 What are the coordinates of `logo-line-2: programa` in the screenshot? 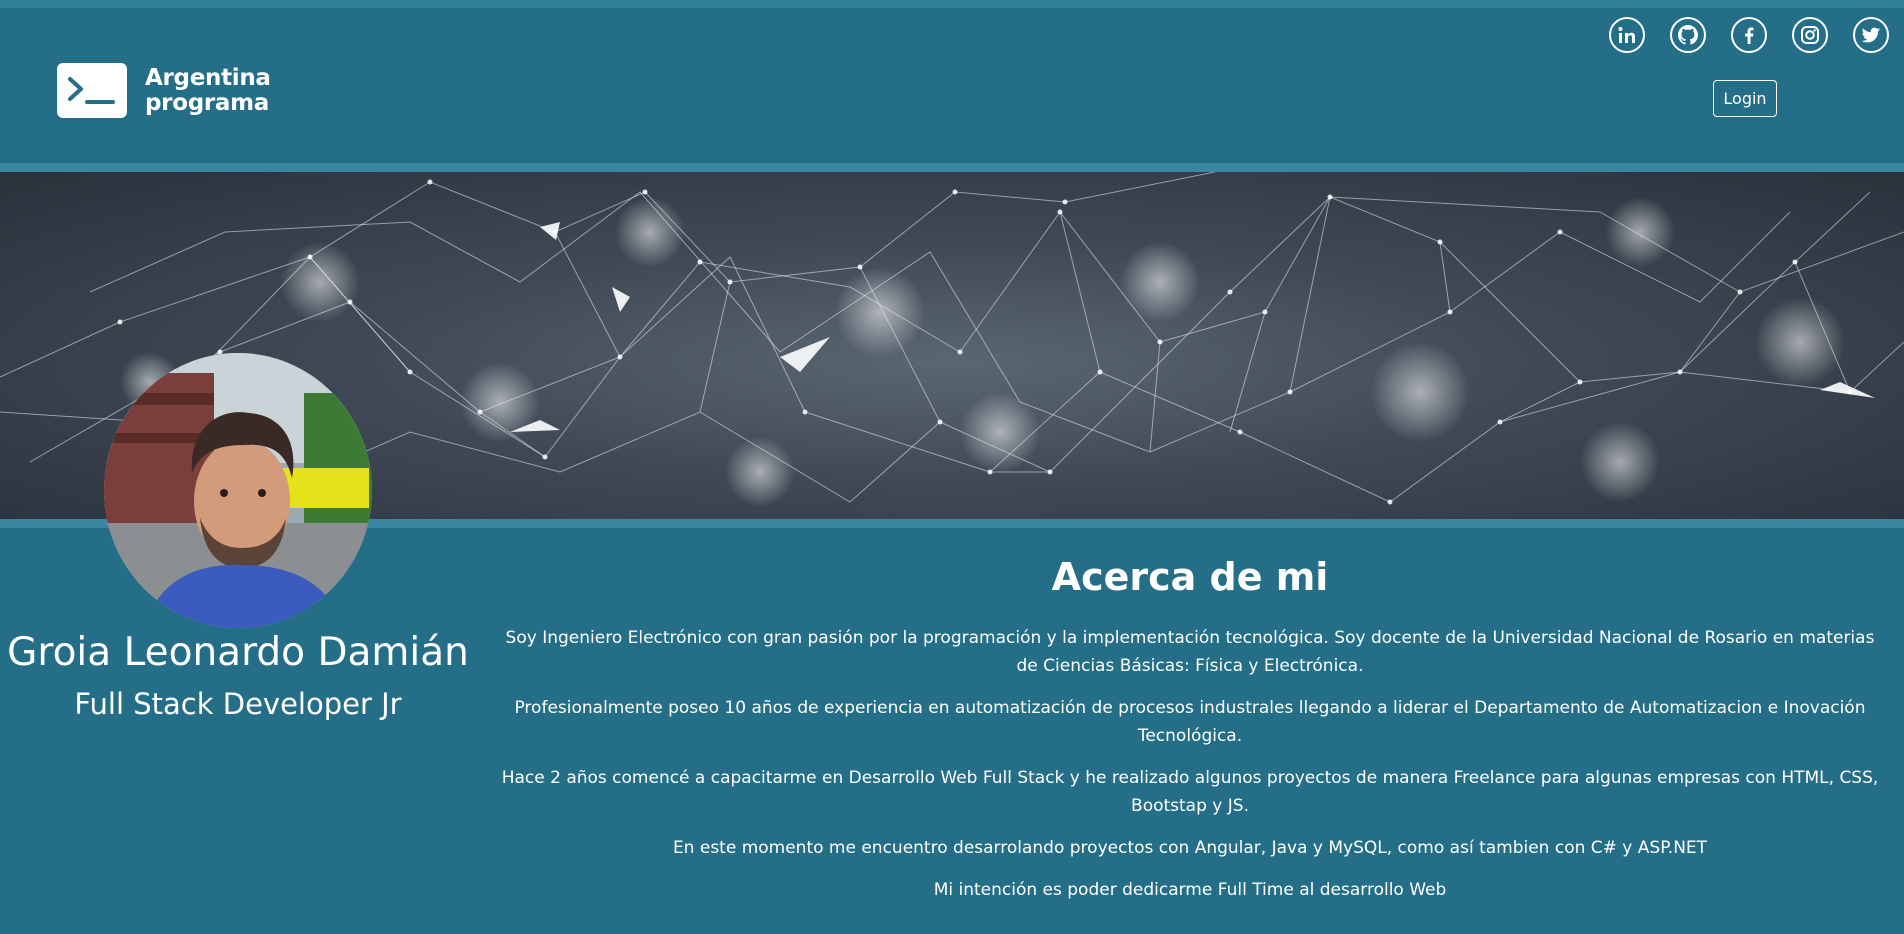 It's located at (207, 102).